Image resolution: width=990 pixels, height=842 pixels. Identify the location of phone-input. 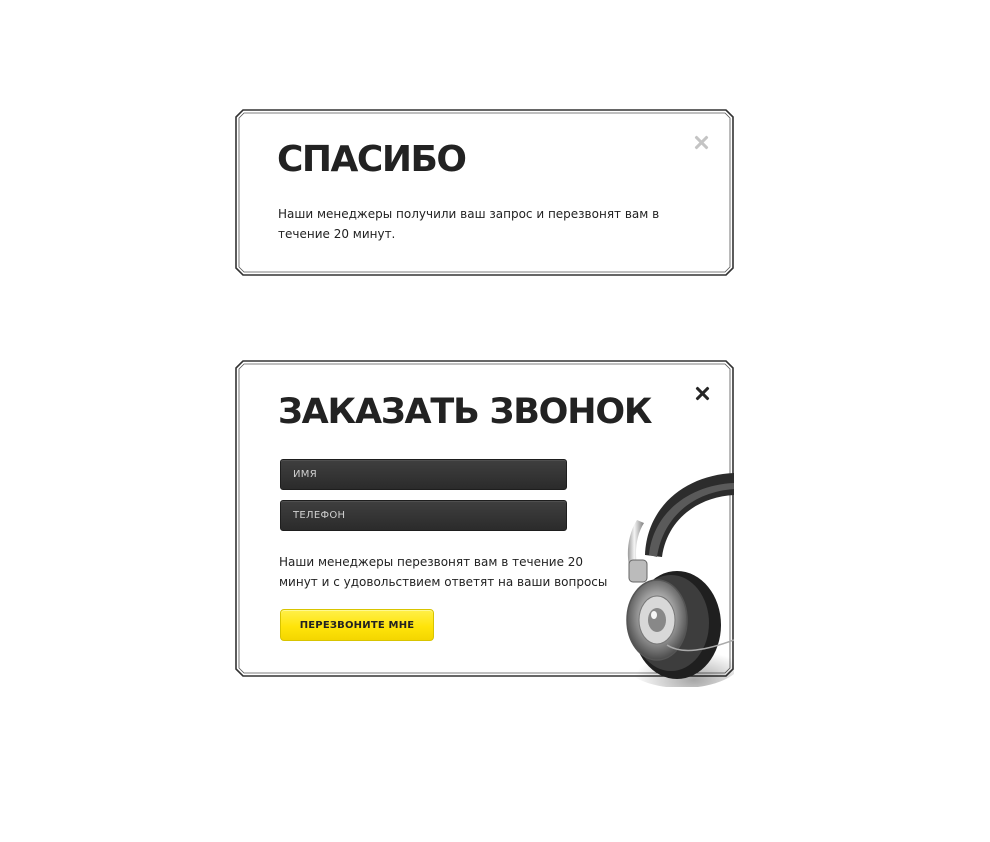
(423, 515).